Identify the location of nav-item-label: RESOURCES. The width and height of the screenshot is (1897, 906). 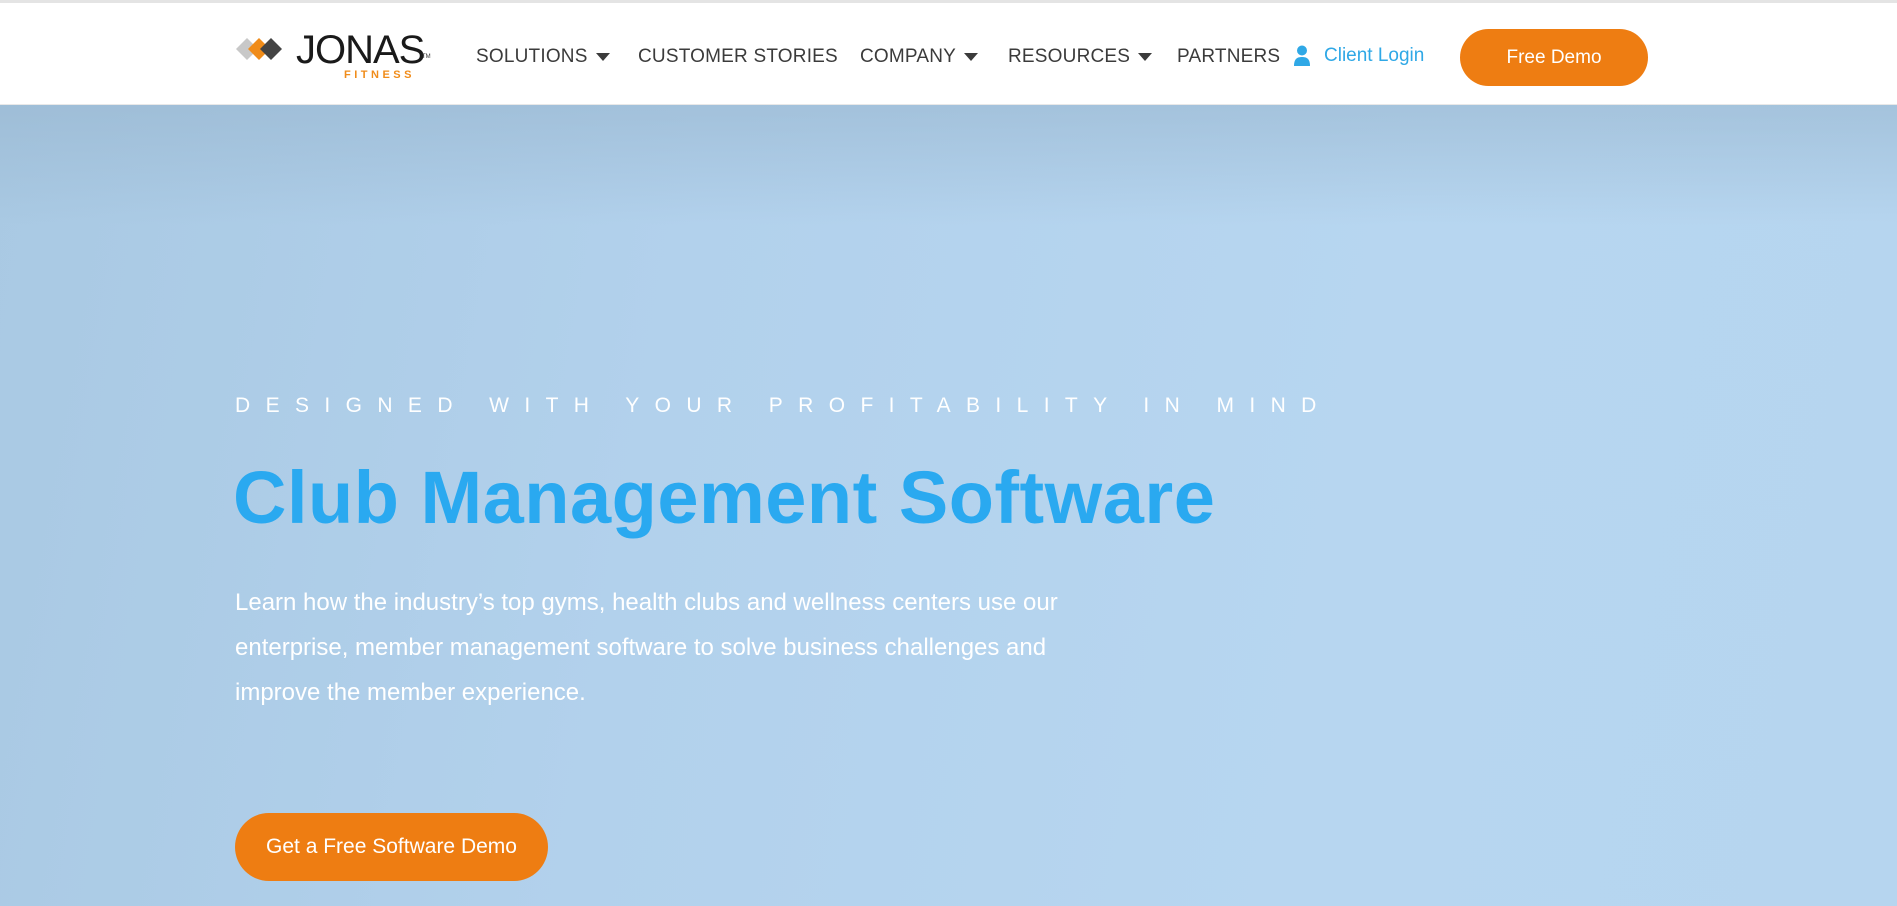
(1069, 56).